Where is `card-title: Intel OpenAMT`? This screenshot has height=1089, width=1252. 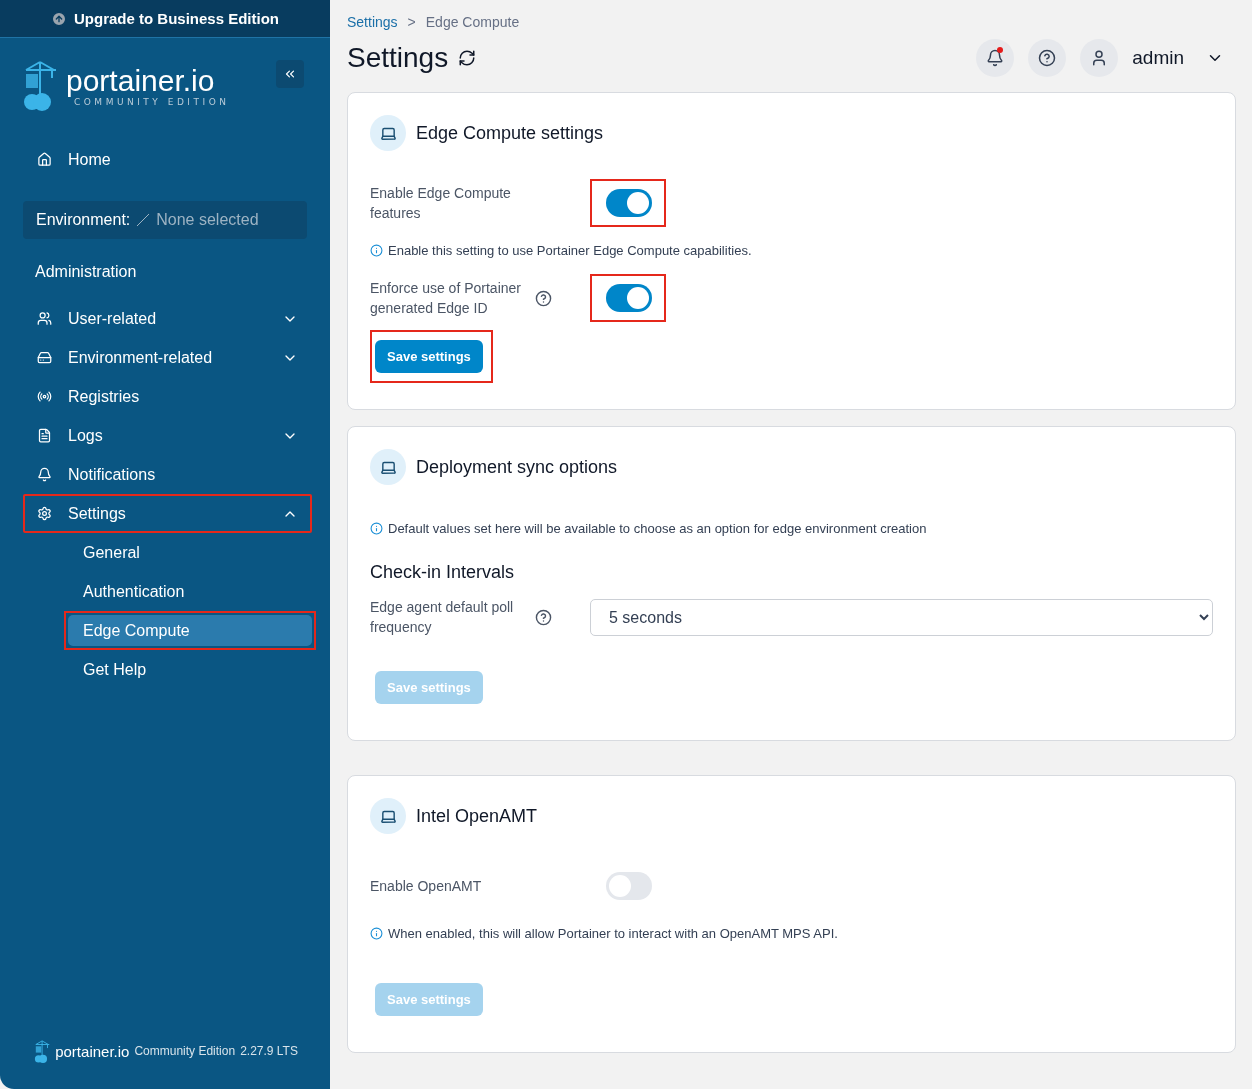
card-title: Intel OpenAMT is located at coordinates (477, 816).